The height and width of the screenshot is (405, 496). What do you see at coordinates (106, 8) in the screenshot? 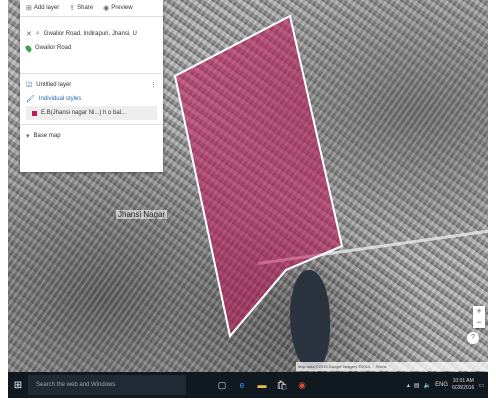
I see `preview-icon: ◉` at bounding box center [106, 8].